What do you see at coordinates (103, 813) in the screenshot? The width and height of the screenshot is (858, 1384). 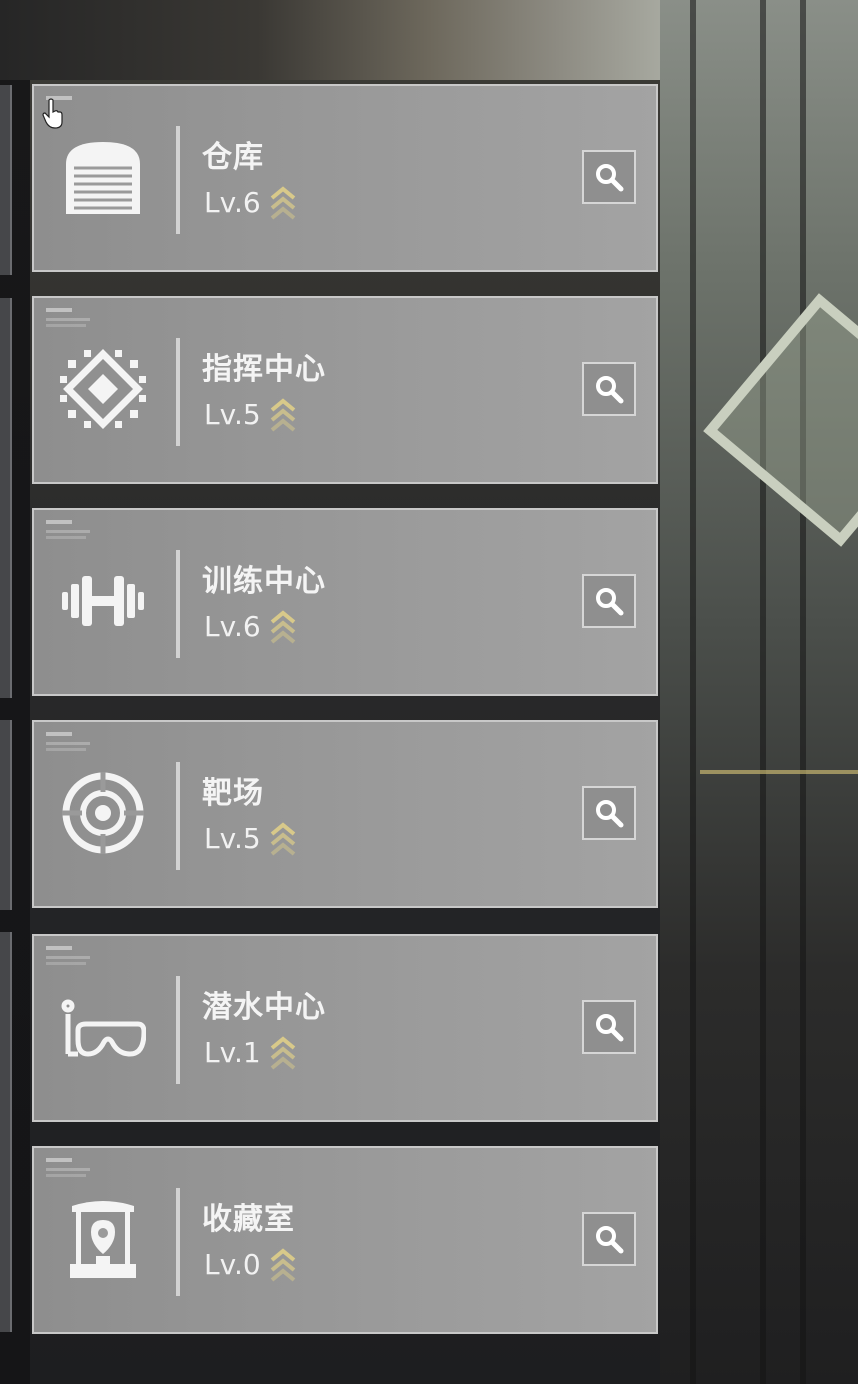 I see `target-icon` at bounding box center [103, 813].